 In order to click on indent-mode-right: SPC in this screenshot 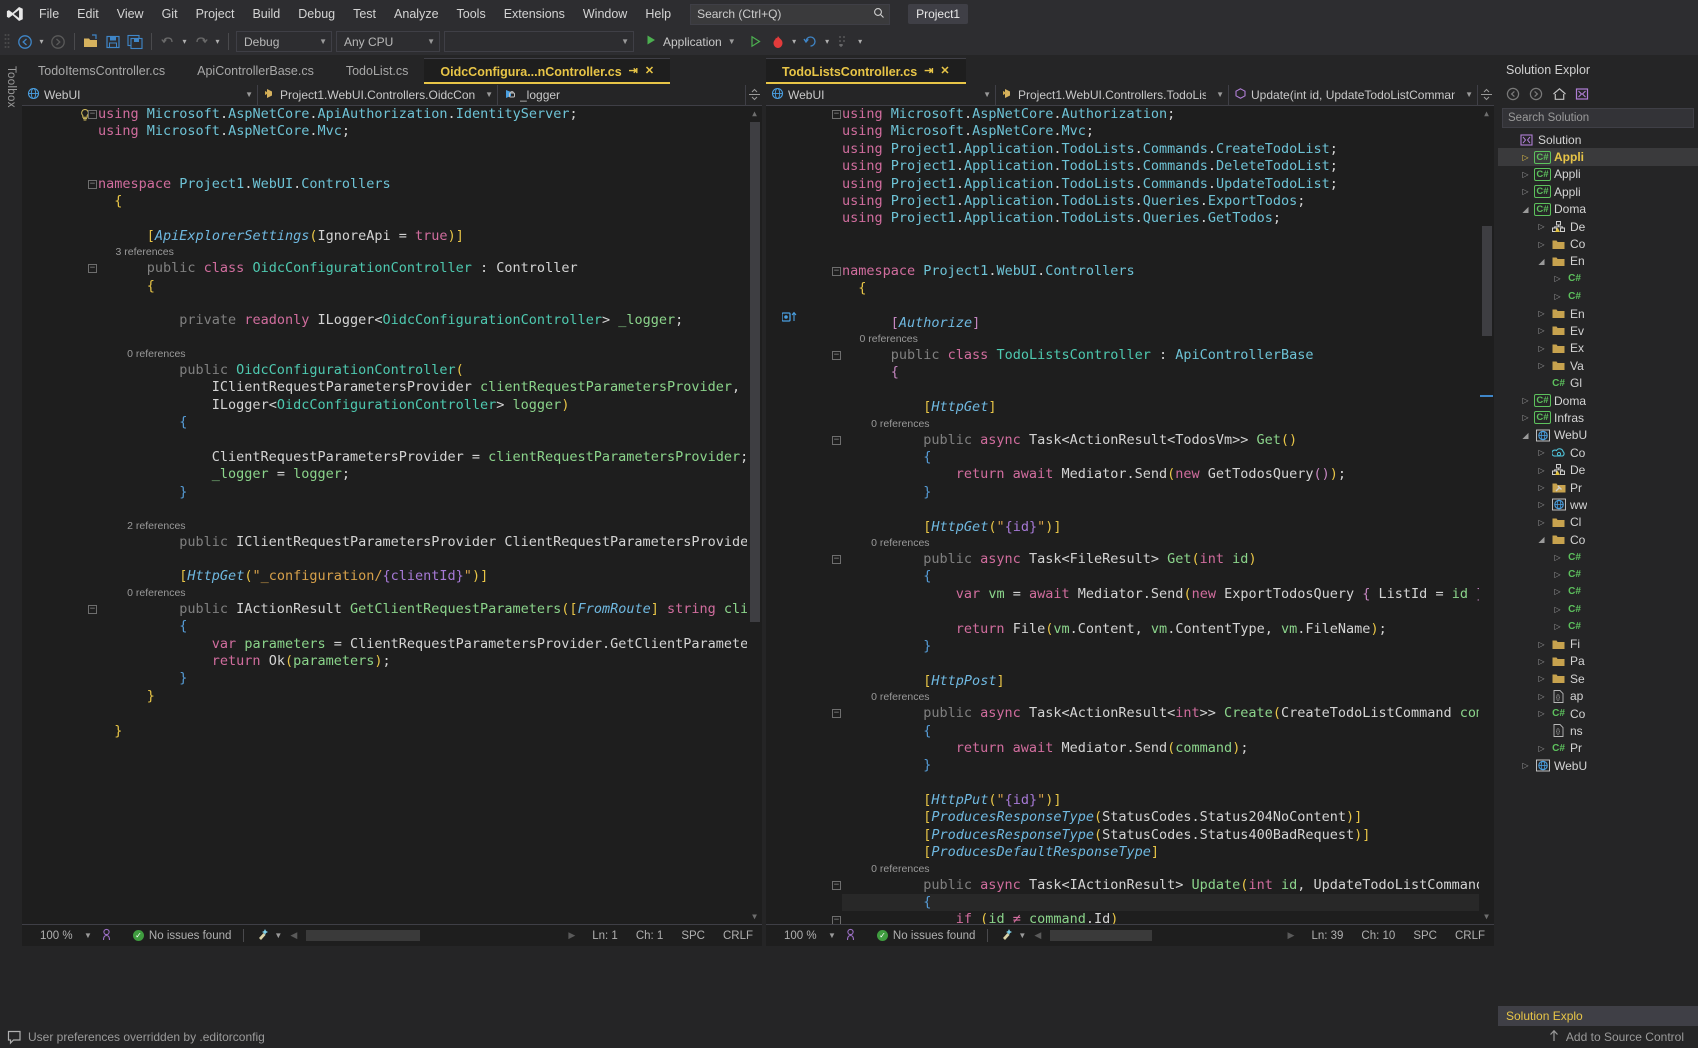, I will do `click(1425, 936)`.